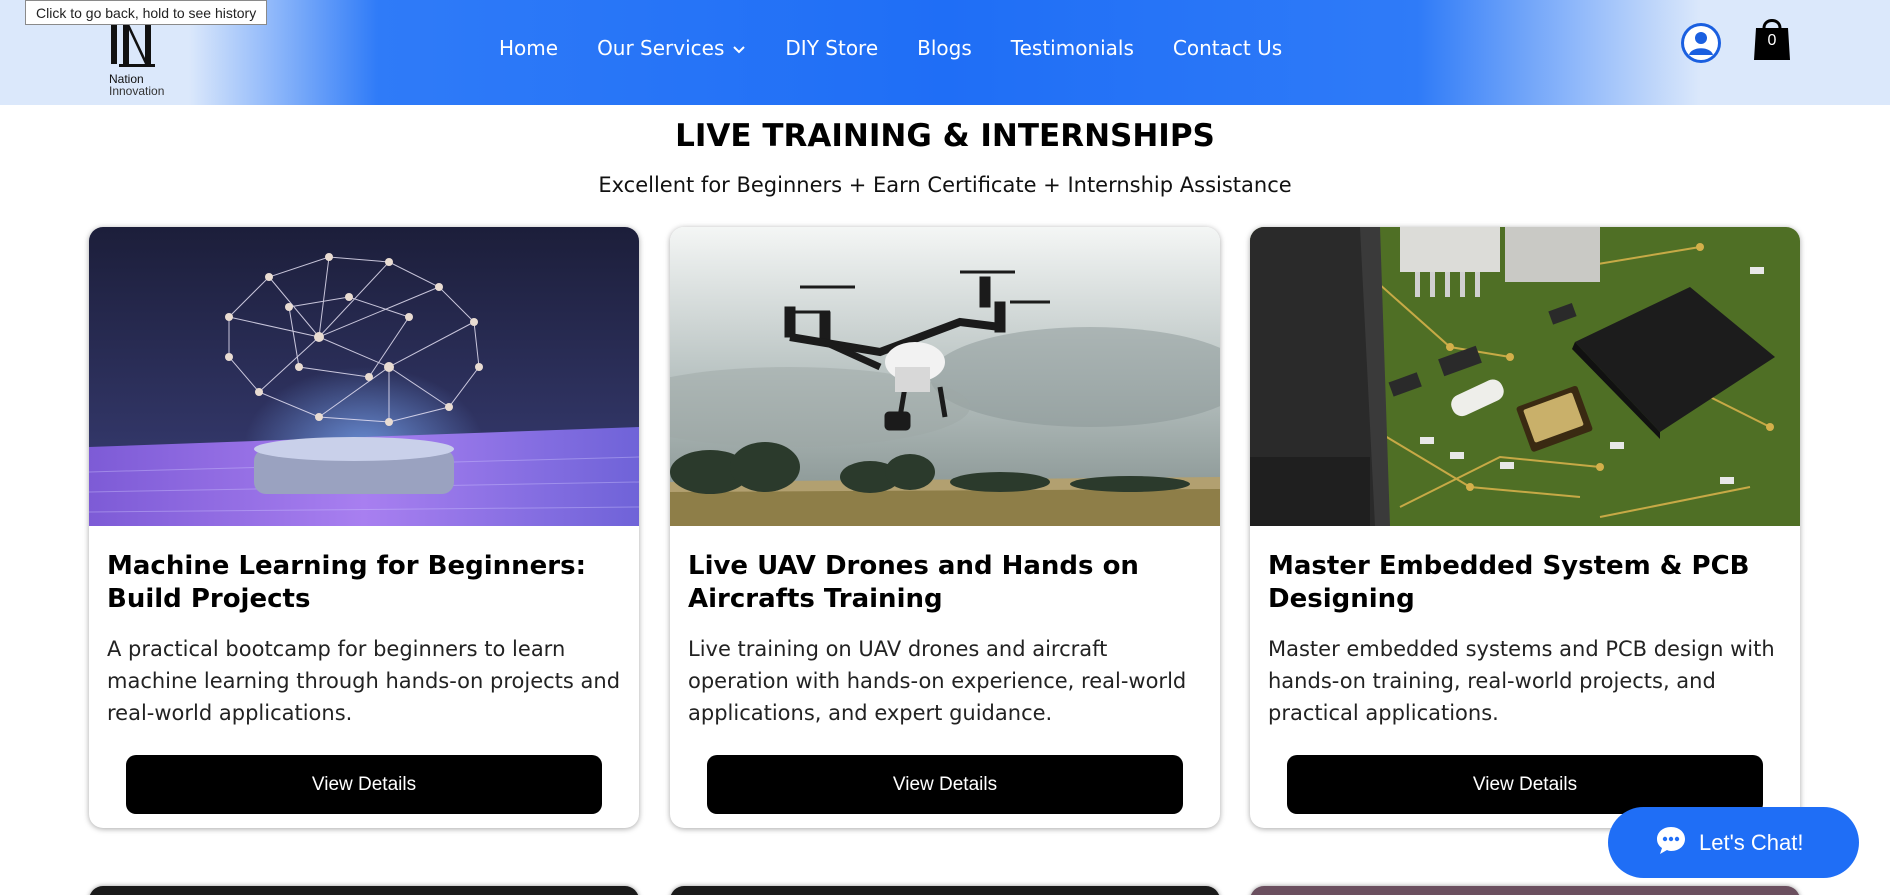  I want to click on card-title: Master Embedded System & PCB Designing, so click(1509, 582).